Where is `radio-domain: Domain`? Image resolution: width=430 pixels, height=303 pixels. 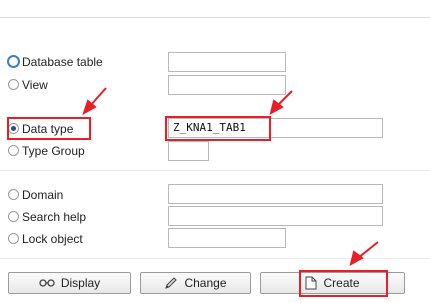
radio-domain: Domain is located at coordinates (35, 194).